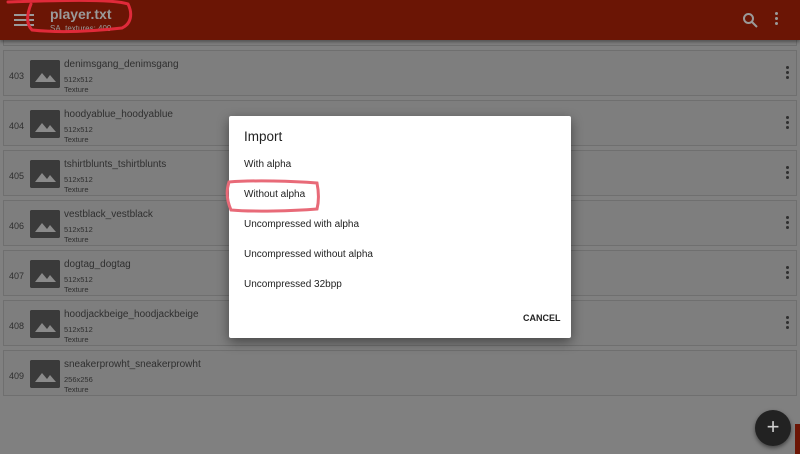 The image size is (800, 454). I want to click on option-uncompressed-with-alpha: Uncompressed with alpha, so click(301, 224).